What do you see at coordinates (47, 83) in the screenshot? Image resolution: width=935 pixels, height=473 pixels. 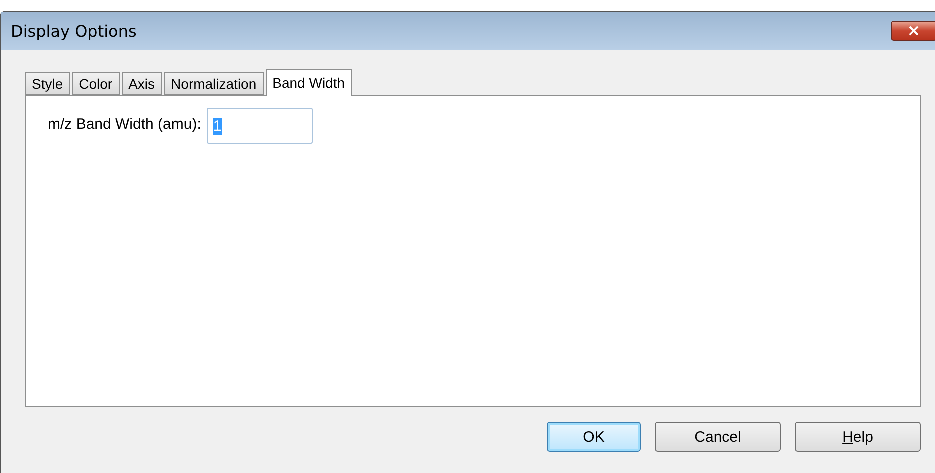 I see `tab: Style` at bounding box center [47, 83].